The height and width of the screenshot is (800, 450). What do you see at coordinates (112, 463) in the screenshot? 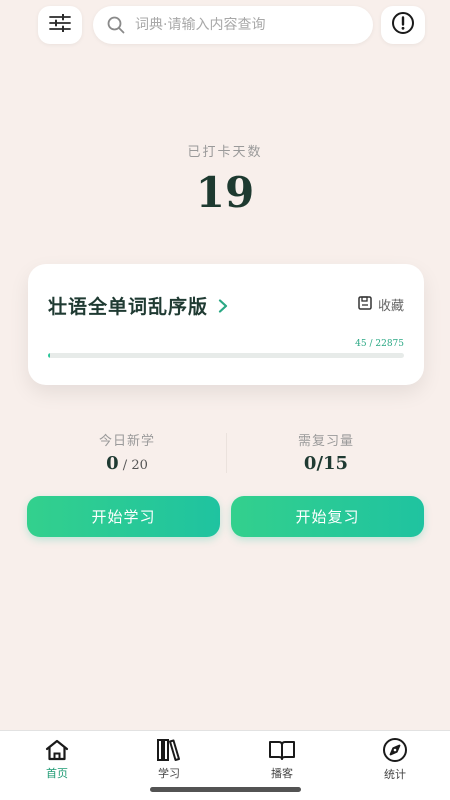
I see `today-new-done: 0` at bounding box center [112, 463].